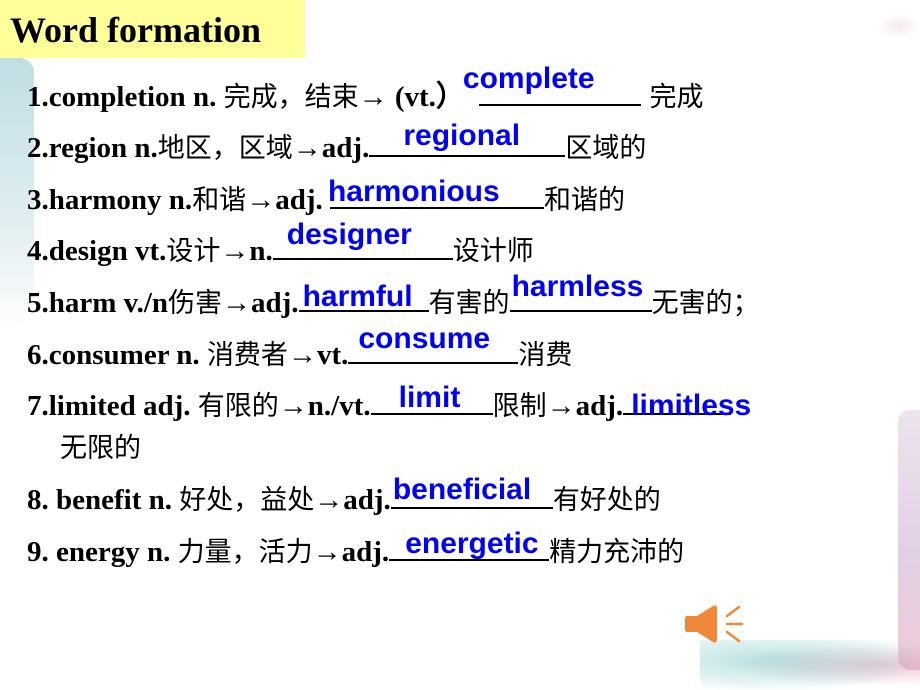  Describe the element at coordinates (462, 489) in the screenshot. I see `answer-text: beneficial` at that location.